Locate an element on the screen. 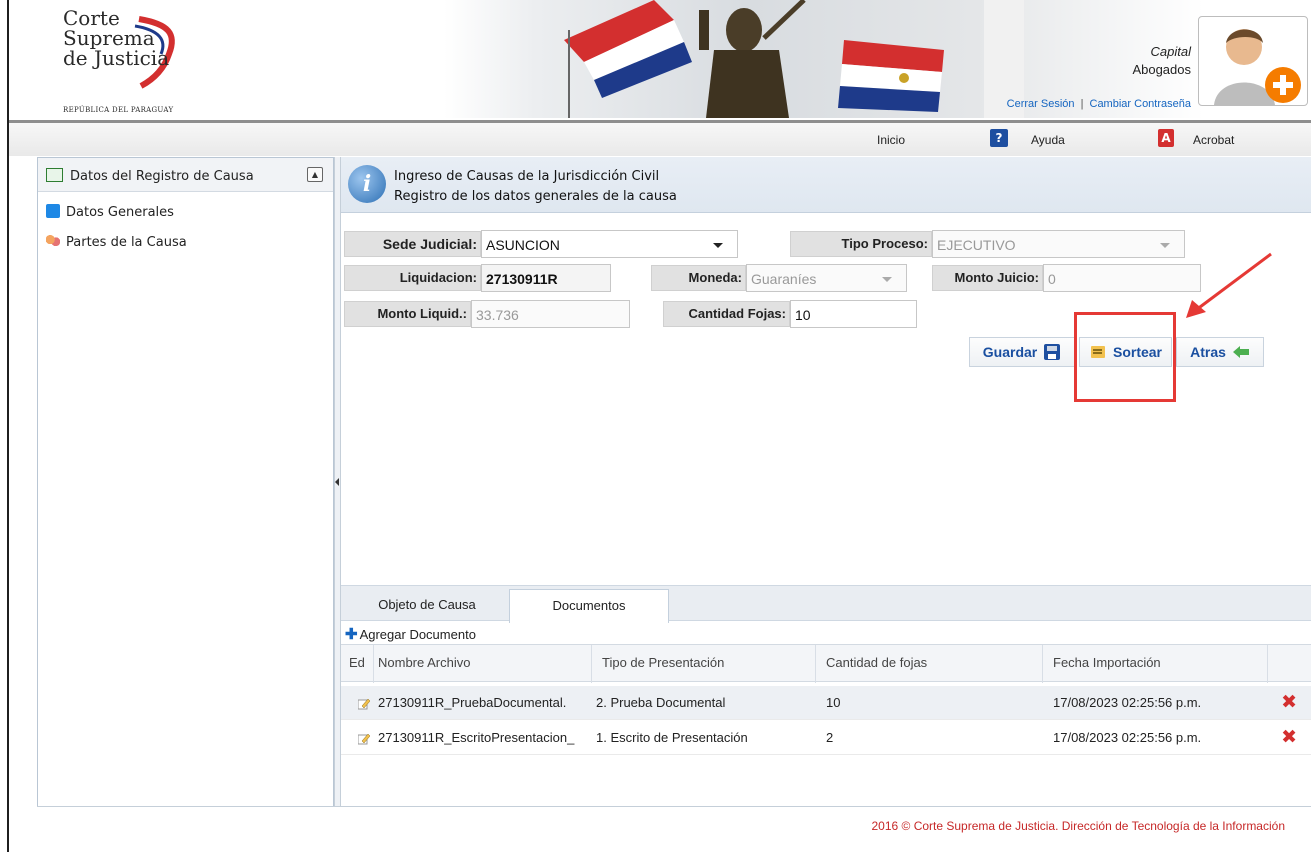 The image size is (1311, 852). monto-juicio-label: Monto Juicio: is located at coordinates (987, 278).